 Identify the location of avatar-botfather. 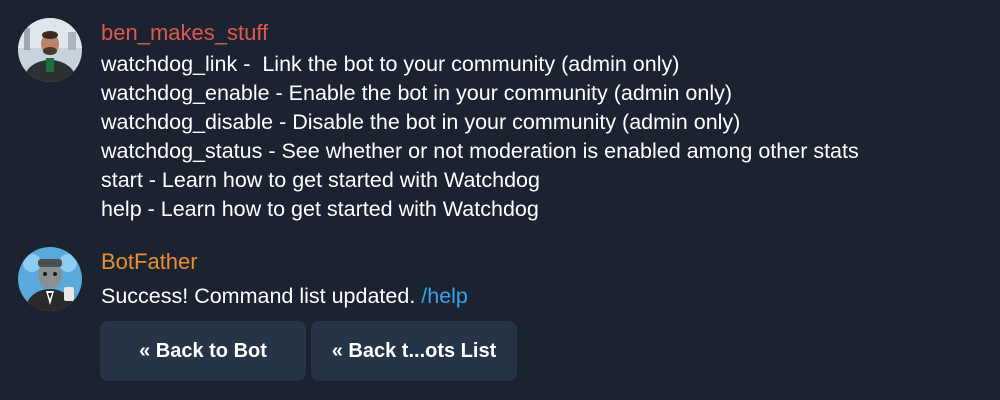
(50, 279).